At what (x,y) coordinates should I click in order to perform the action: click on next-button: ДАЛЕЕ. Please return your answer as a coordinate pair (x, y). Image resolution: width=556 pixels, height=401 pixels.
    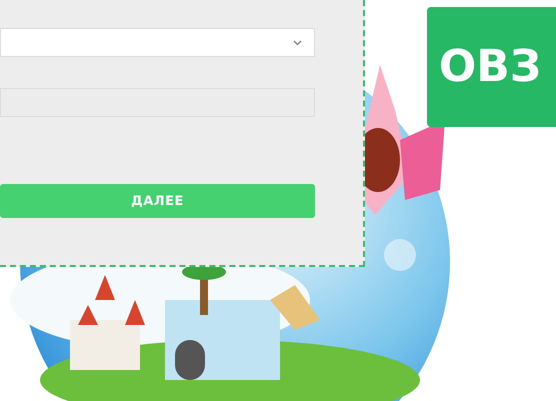
    Looking at the image, I should click on (157, 201).